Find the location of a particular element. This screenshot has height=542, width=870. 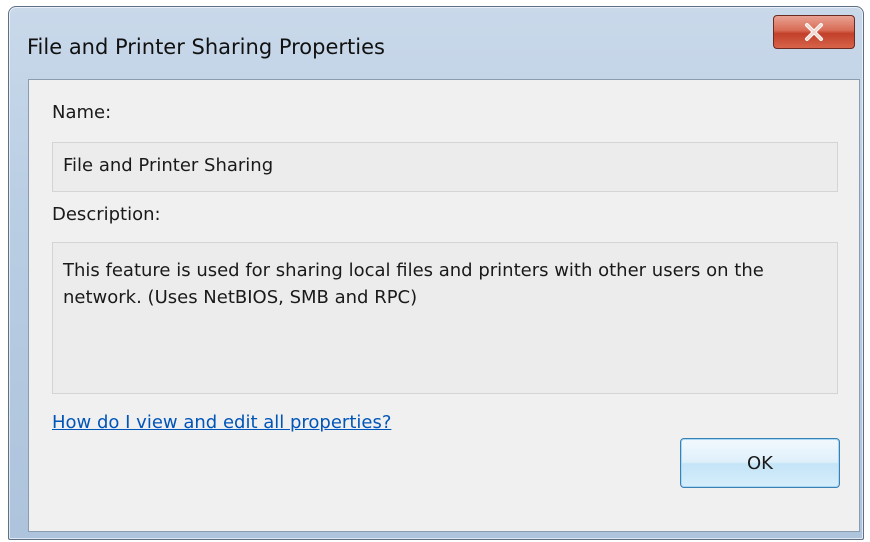

name-field: File and Printer Sharing is located at coordinates (445, 167).